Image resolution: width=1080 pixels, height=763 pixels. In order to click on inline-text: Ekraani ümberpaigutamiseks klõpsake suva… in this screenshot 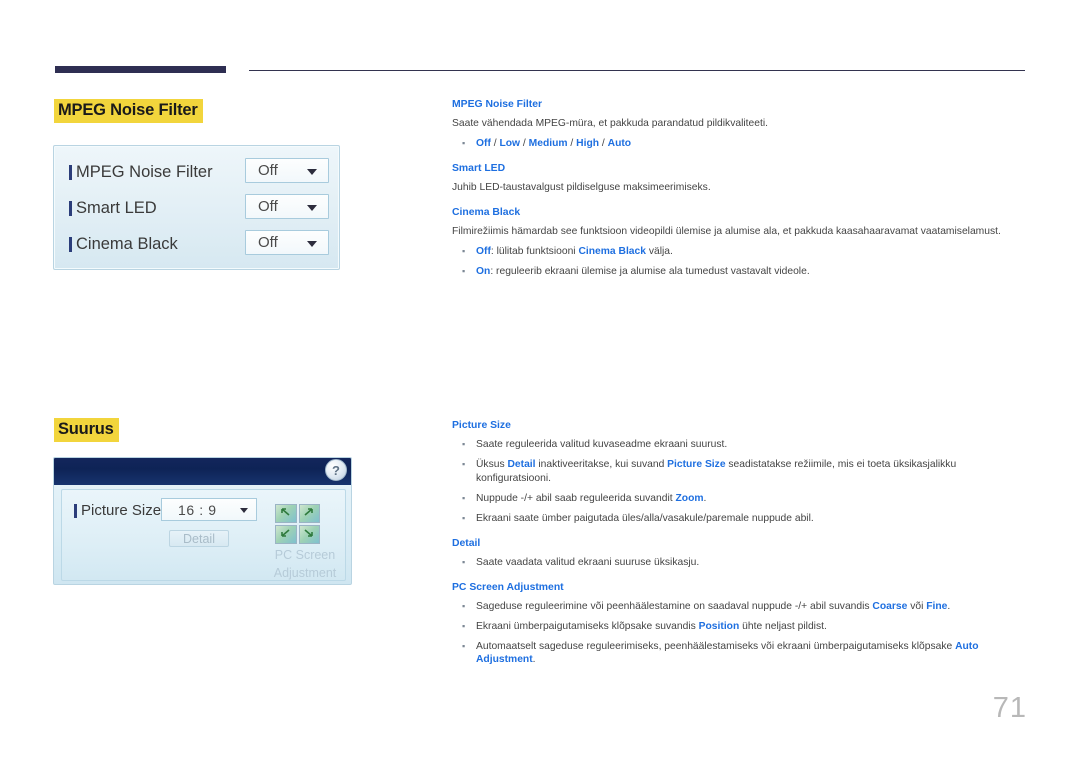, I will do `click(587, 626)`.